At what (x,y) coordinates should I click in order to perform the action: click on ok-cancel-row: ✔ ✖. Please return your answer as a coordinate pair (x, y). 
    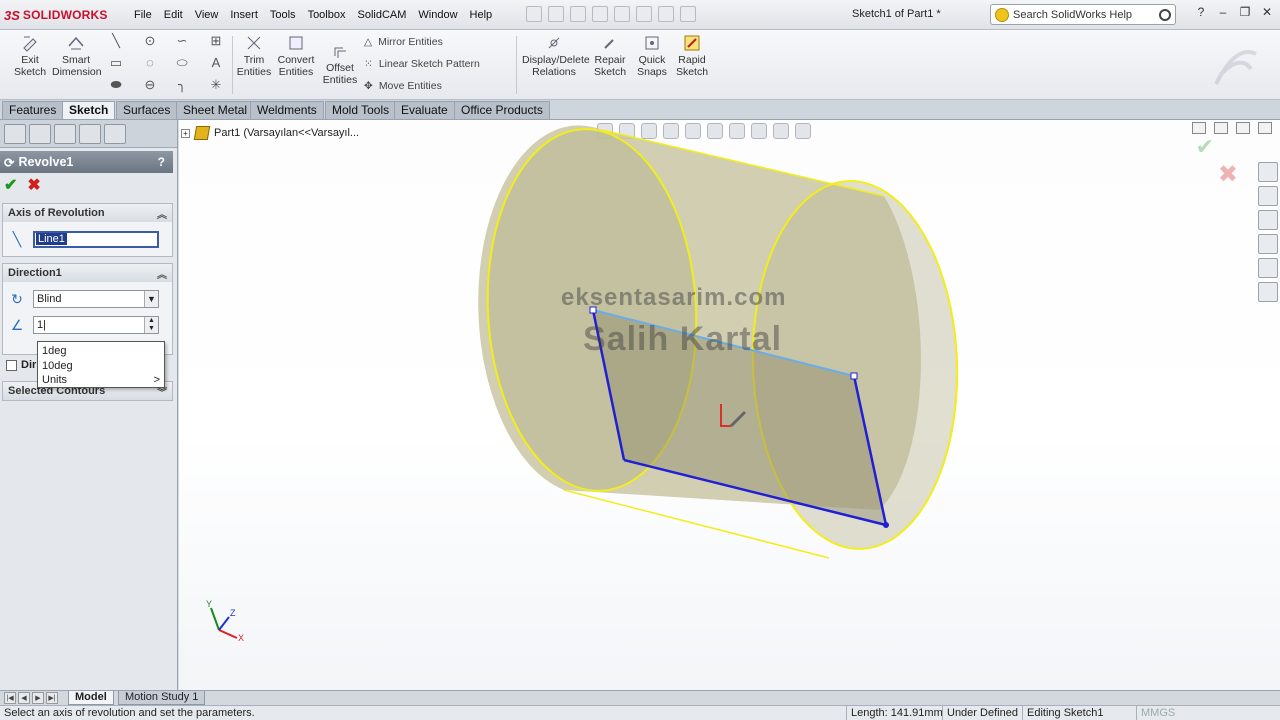
    Looking at the image, I should click on (88, 185).